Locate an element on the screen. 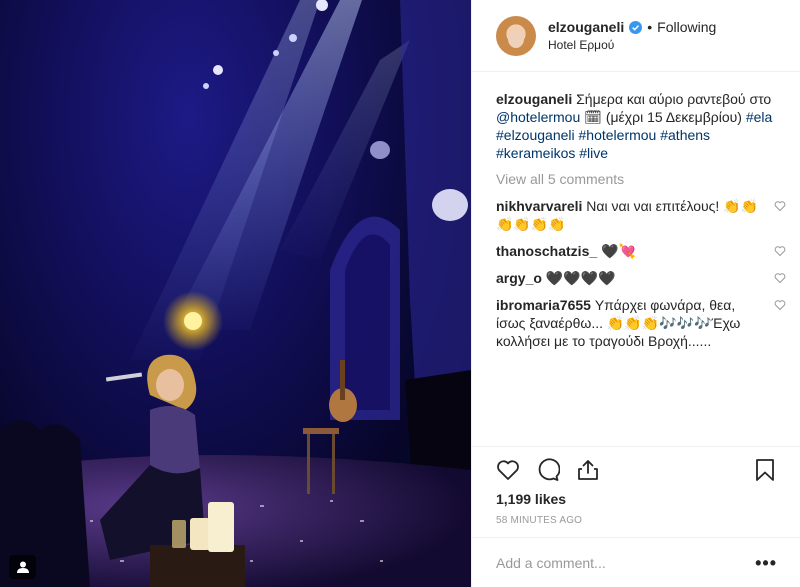 The height and width of the screenshot is (587, 800). save-button is located at coordinates (765, 470).